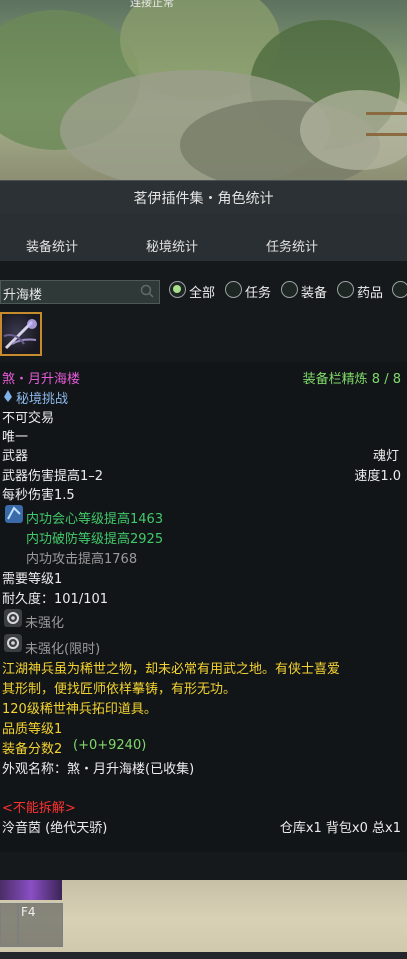  I want to click on connection-status-bar: 连接正常, so click(203, 4).